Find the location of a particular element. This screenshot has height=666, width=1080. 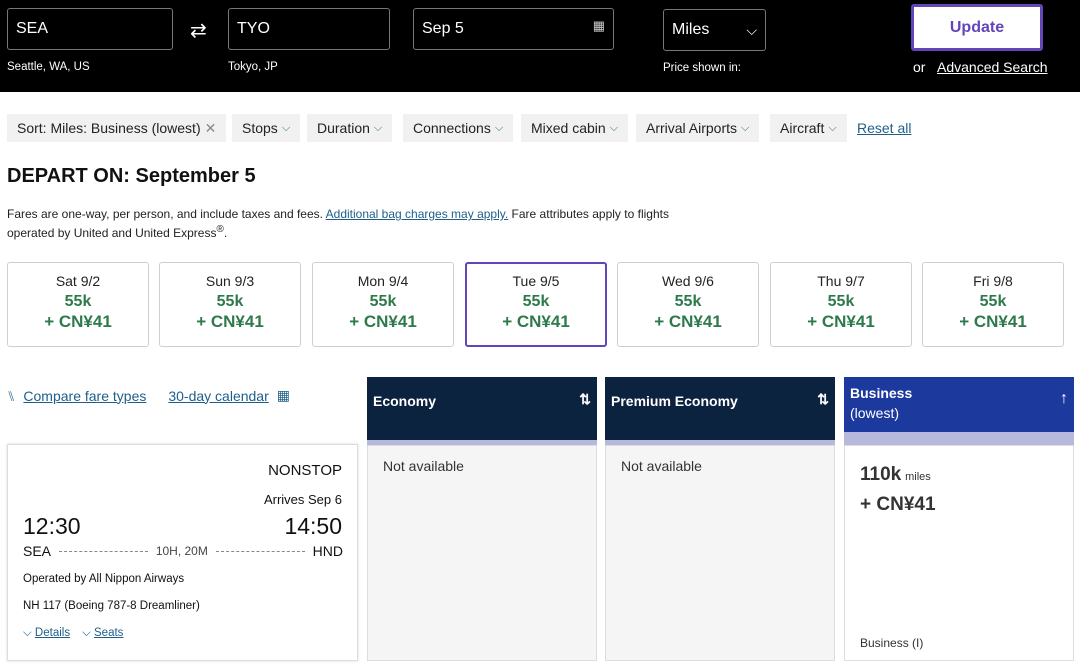

column-title: Premium Economy is located at coordinates (674, 401).